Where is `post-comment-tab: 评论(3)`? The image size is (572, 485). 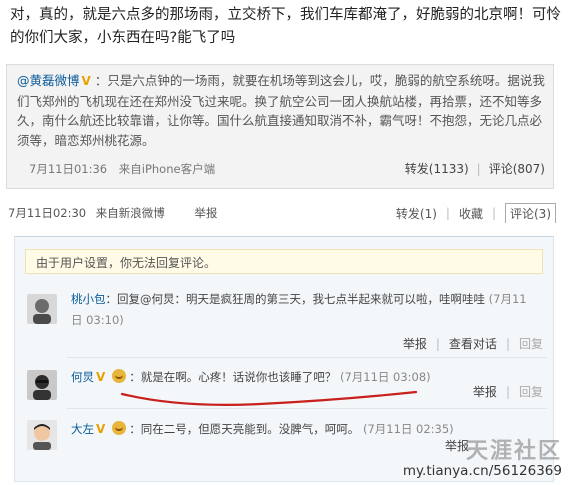 post-comment-tab: 评论(3) is located at coordinates (530, 213).